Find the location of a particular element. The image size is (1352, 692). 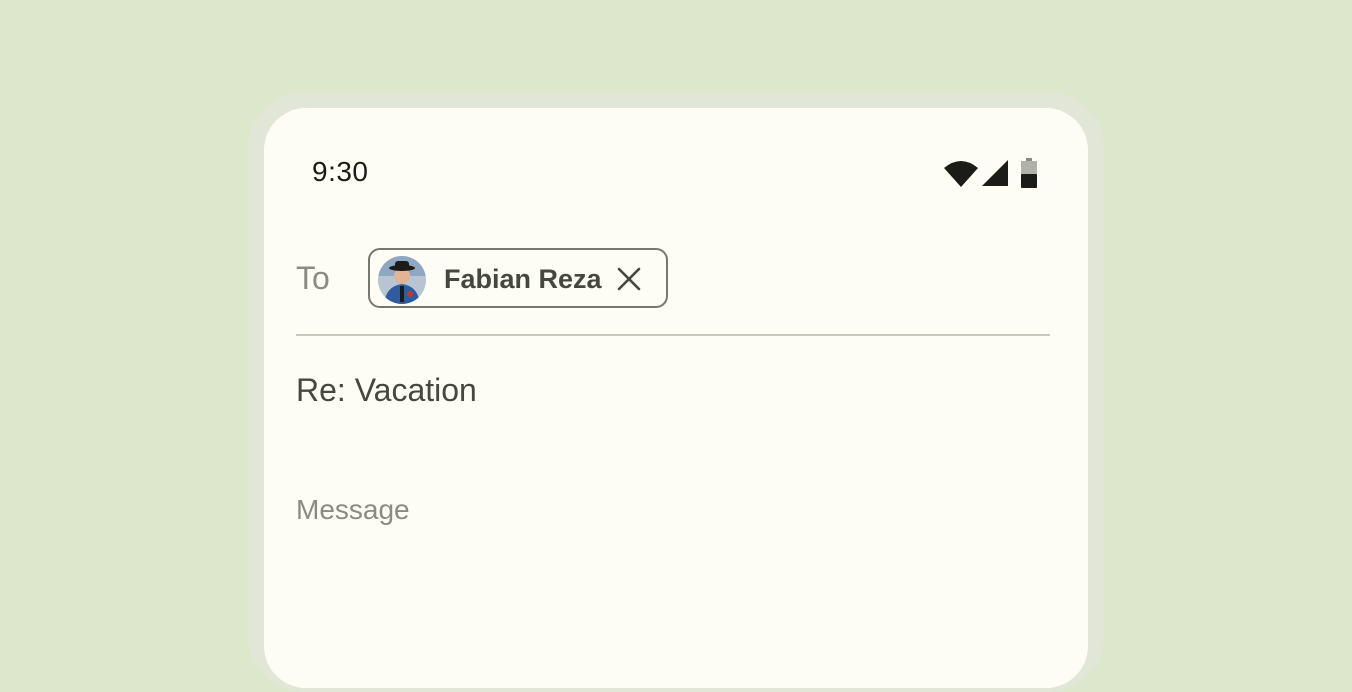

cellular-signal-icon is located at coordinates (995, 173).